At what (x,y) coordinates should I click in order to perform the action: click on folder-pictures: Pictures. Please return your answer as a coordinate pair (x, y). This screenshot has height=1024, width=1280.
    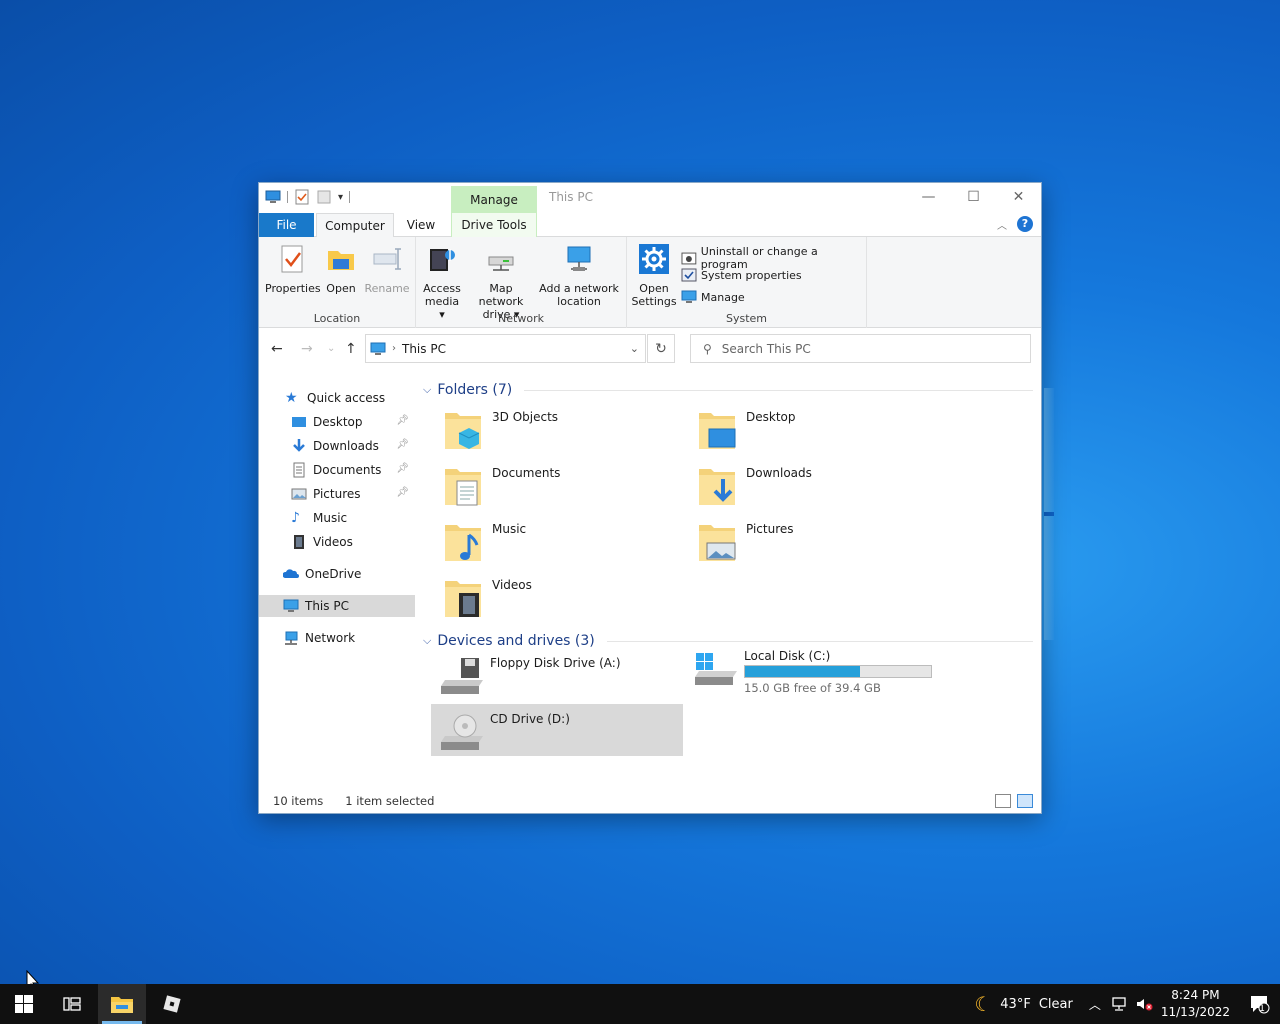
    Looking at the image, I should click on (799, 541).